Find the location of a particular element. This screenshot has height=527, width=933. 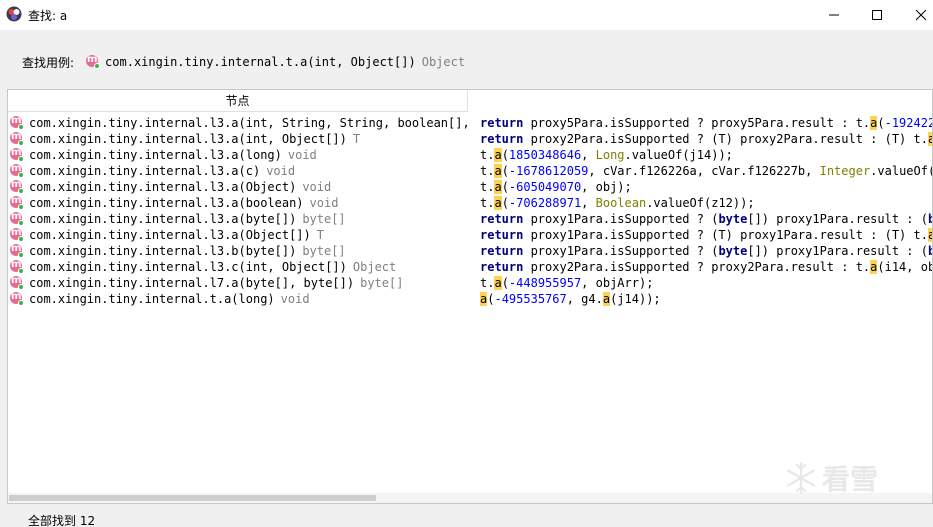

node-signature: com.xingin.tiny.internal.l3.b(byte[]) is located at coordinates (163, 251).